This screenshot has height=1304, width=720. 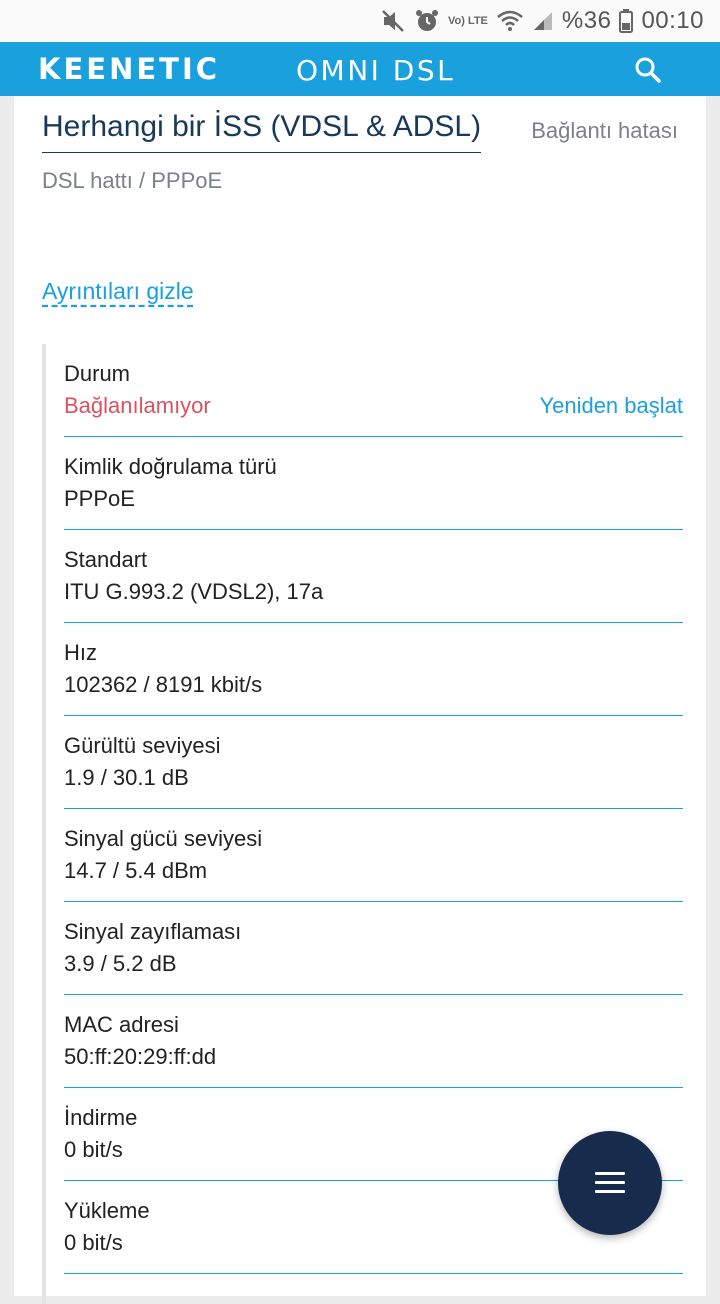 What do you see at coordinates (543, 21) in the screenshot?
I see `signal-icon` at bounding box center [543, 21].